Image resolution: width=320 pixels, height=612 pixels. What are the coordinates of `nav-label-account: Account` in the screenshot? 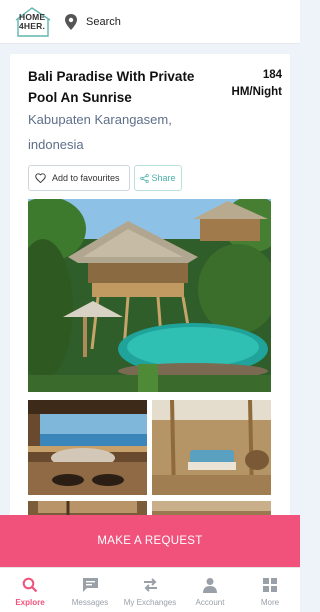 It's located at (210, 602).